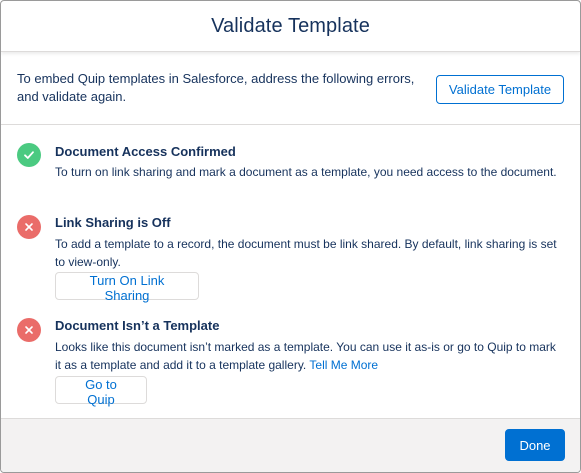  What do you see at coordinates (113, 222) in the screenshot?
I see `check-title: Link Sharing is Off` at bounding box center [113, 222].